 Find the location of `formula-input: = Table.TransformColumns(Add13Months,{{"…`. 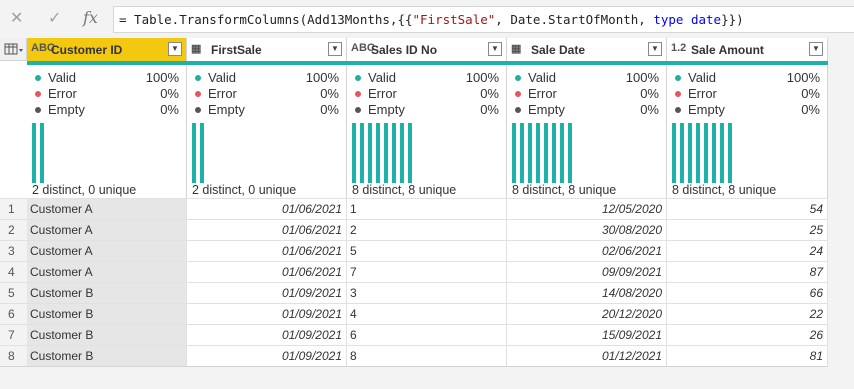

formula-input: = Table.TransformColumns(Add13Months,{{"… is located at coordinates (483, 19).